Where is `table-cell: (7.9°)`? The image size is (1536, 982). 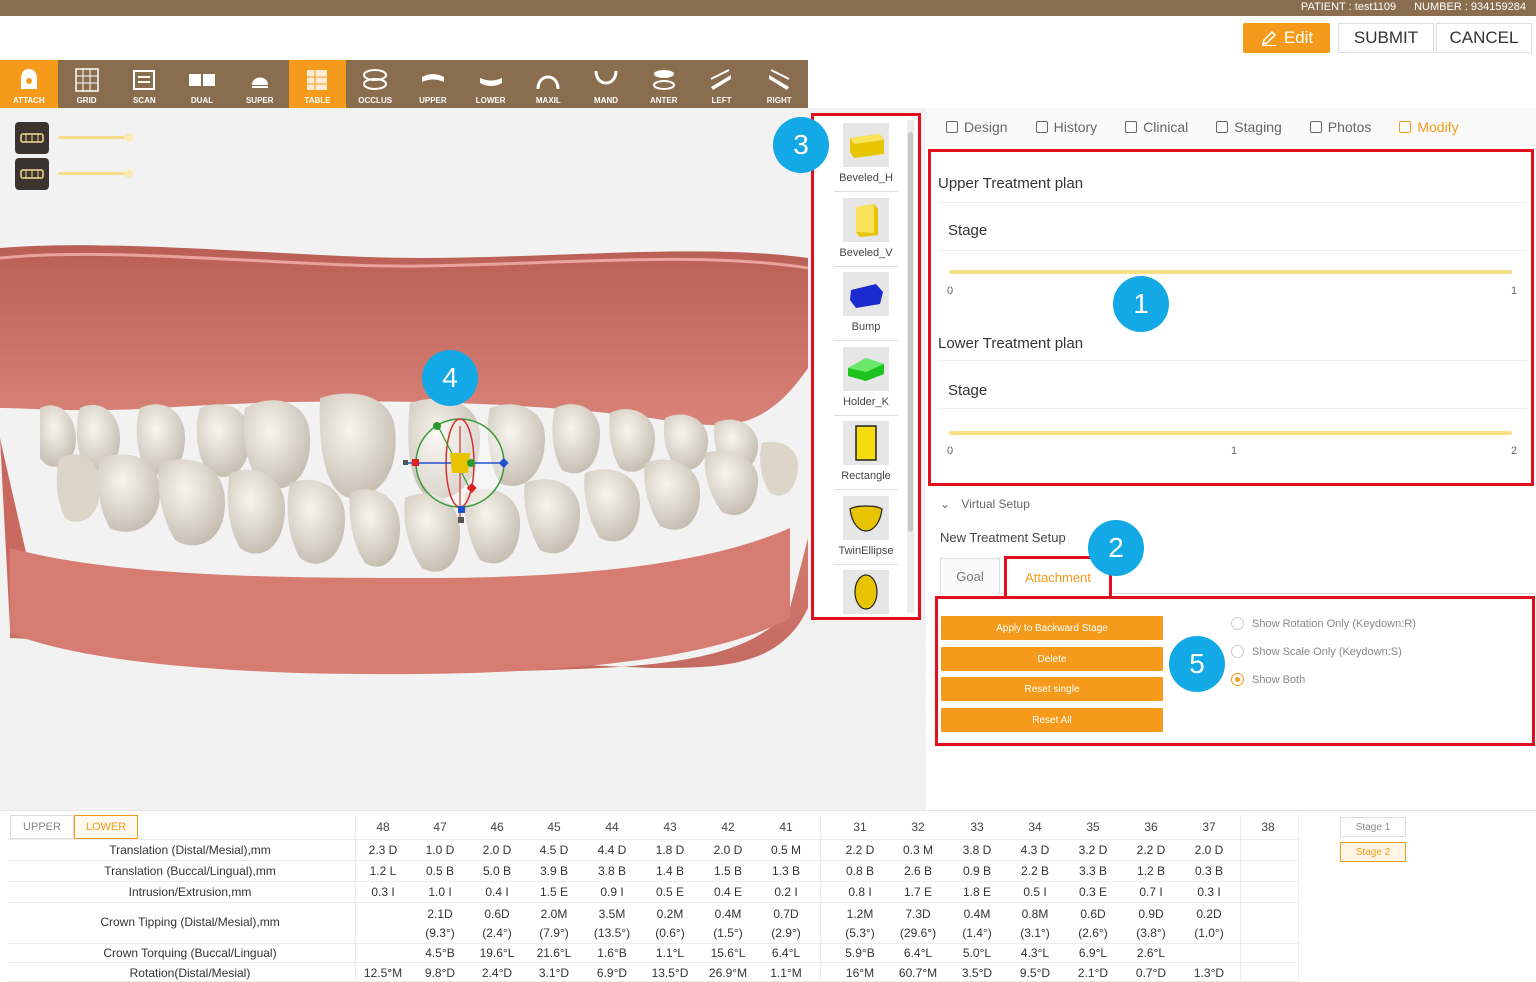 table-cell: (7.9°) is located at coordinates (554, 933).